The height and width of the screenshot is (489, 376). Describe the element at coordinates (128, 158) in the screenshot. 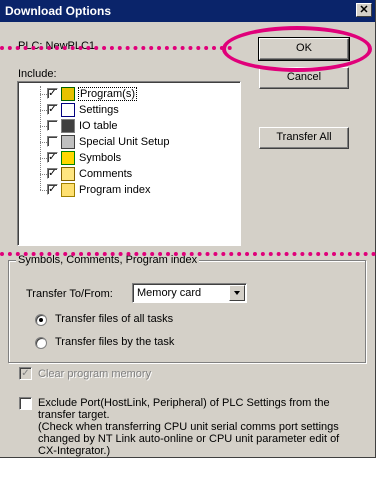

I see `tree-item: ✓ Symbols` at that location.